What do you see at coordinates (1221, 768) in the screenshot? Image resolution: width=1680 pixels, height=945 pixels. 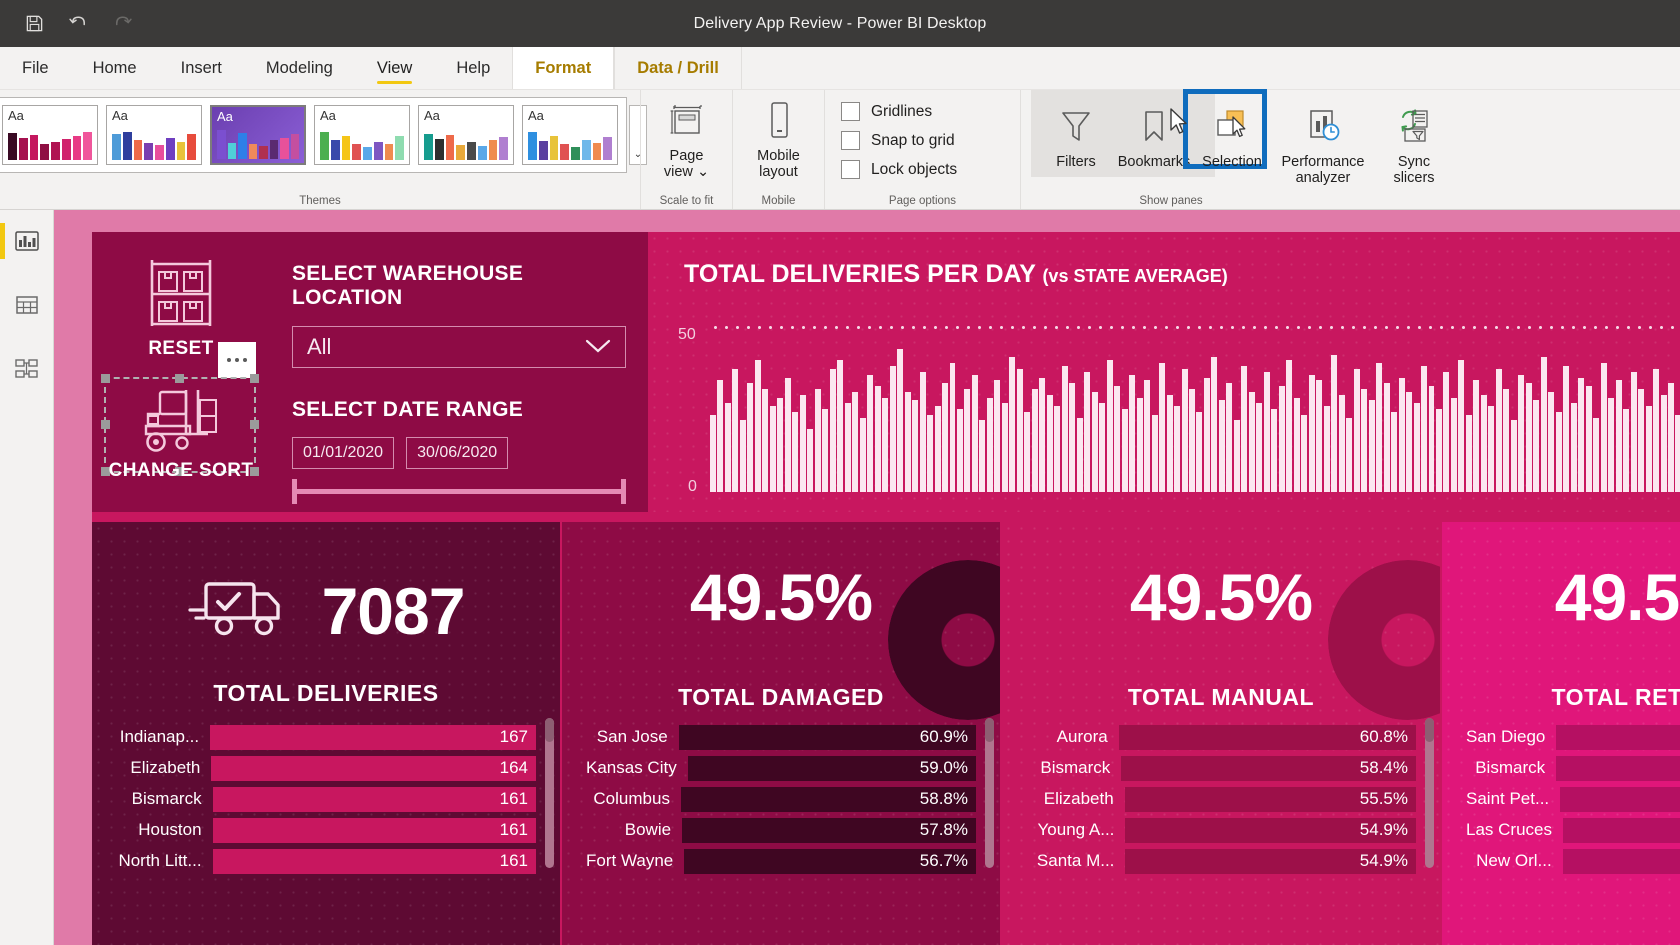 I see `bar-list-row: Bismarck 58.4%` at bounding box center [1221, 768].